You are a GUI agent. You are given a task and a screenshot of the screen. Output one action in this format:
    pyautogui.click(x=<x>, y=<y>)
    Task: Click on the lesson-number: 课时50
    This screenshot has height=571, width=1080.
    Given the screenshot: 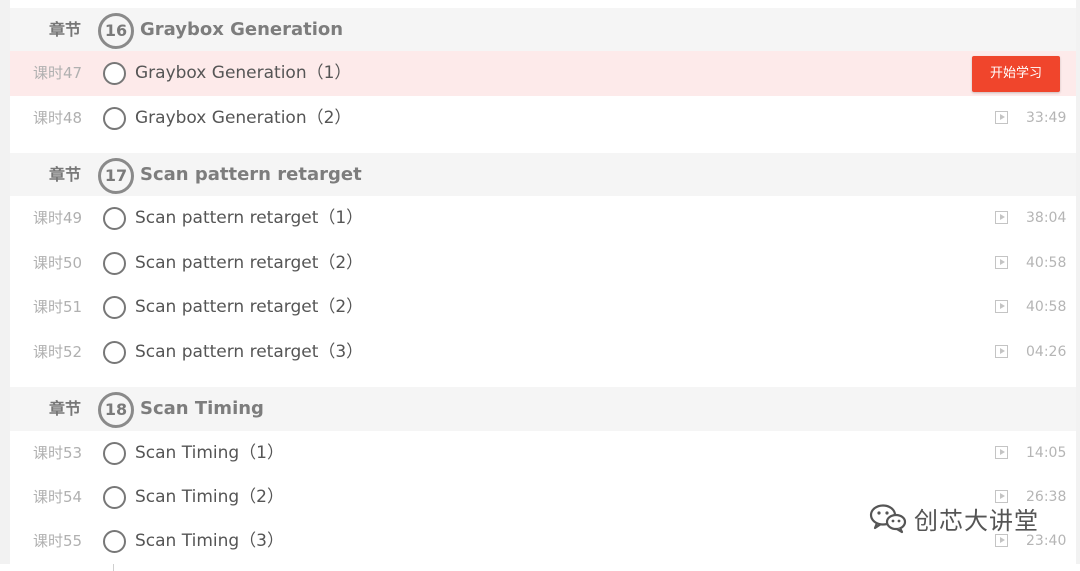 What is the action you would take?
    pyautogui.click(x=58, y=263)
    